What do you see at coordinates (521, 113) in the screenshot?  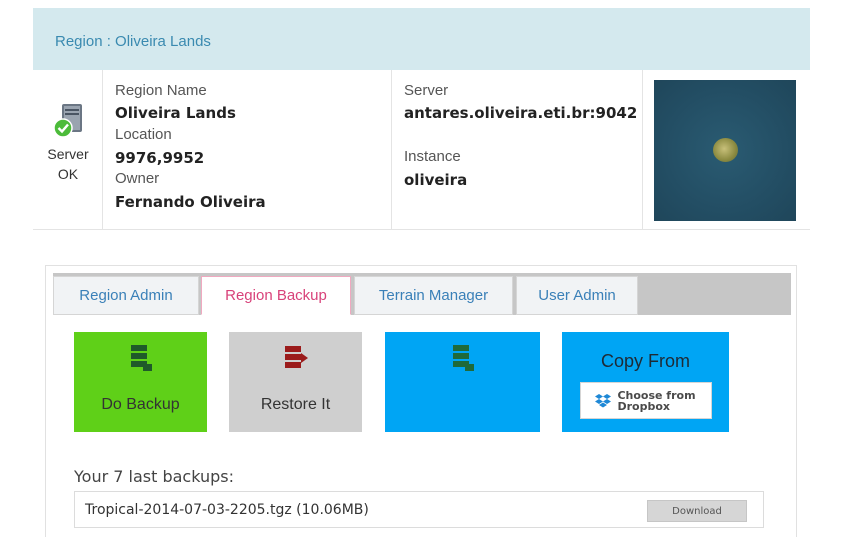 I see `server-value: antares.oliveira.eti.br:9042` at bounding box center [521, 113].